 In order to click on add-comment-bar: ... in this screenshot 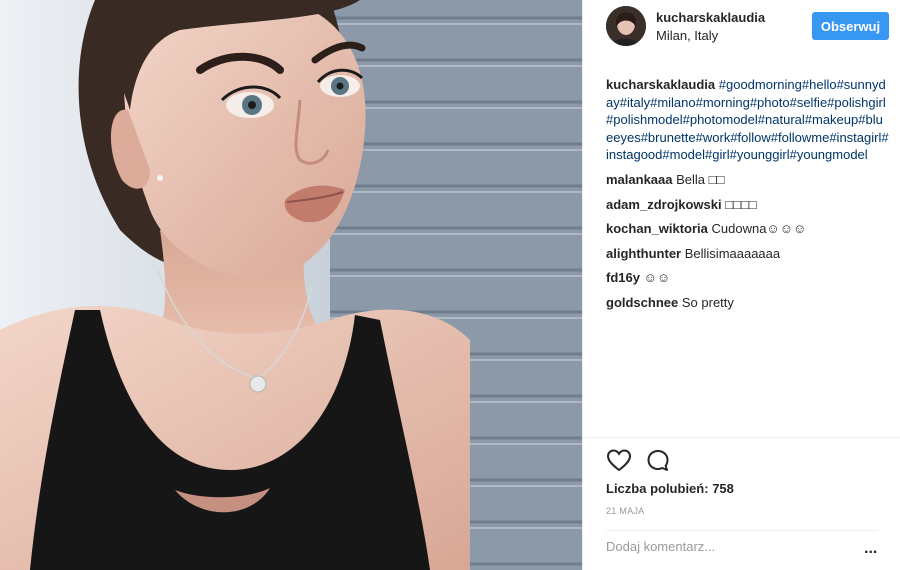, I will do `click(742, 550)`.